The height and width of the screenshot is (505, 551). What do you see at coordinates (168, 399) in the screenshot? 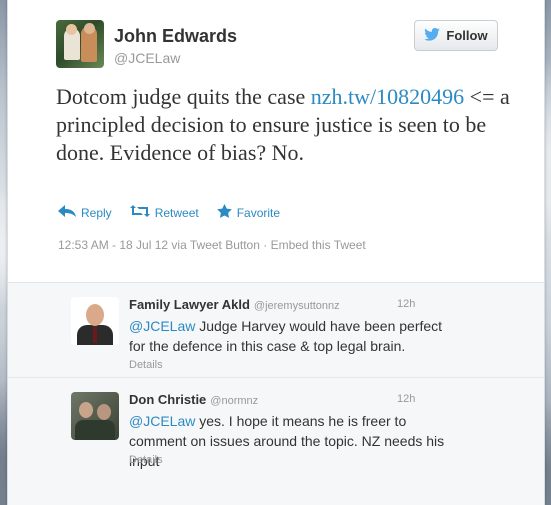
I see `reply-author-name: Don Christie` at bounding box center [168, 399].